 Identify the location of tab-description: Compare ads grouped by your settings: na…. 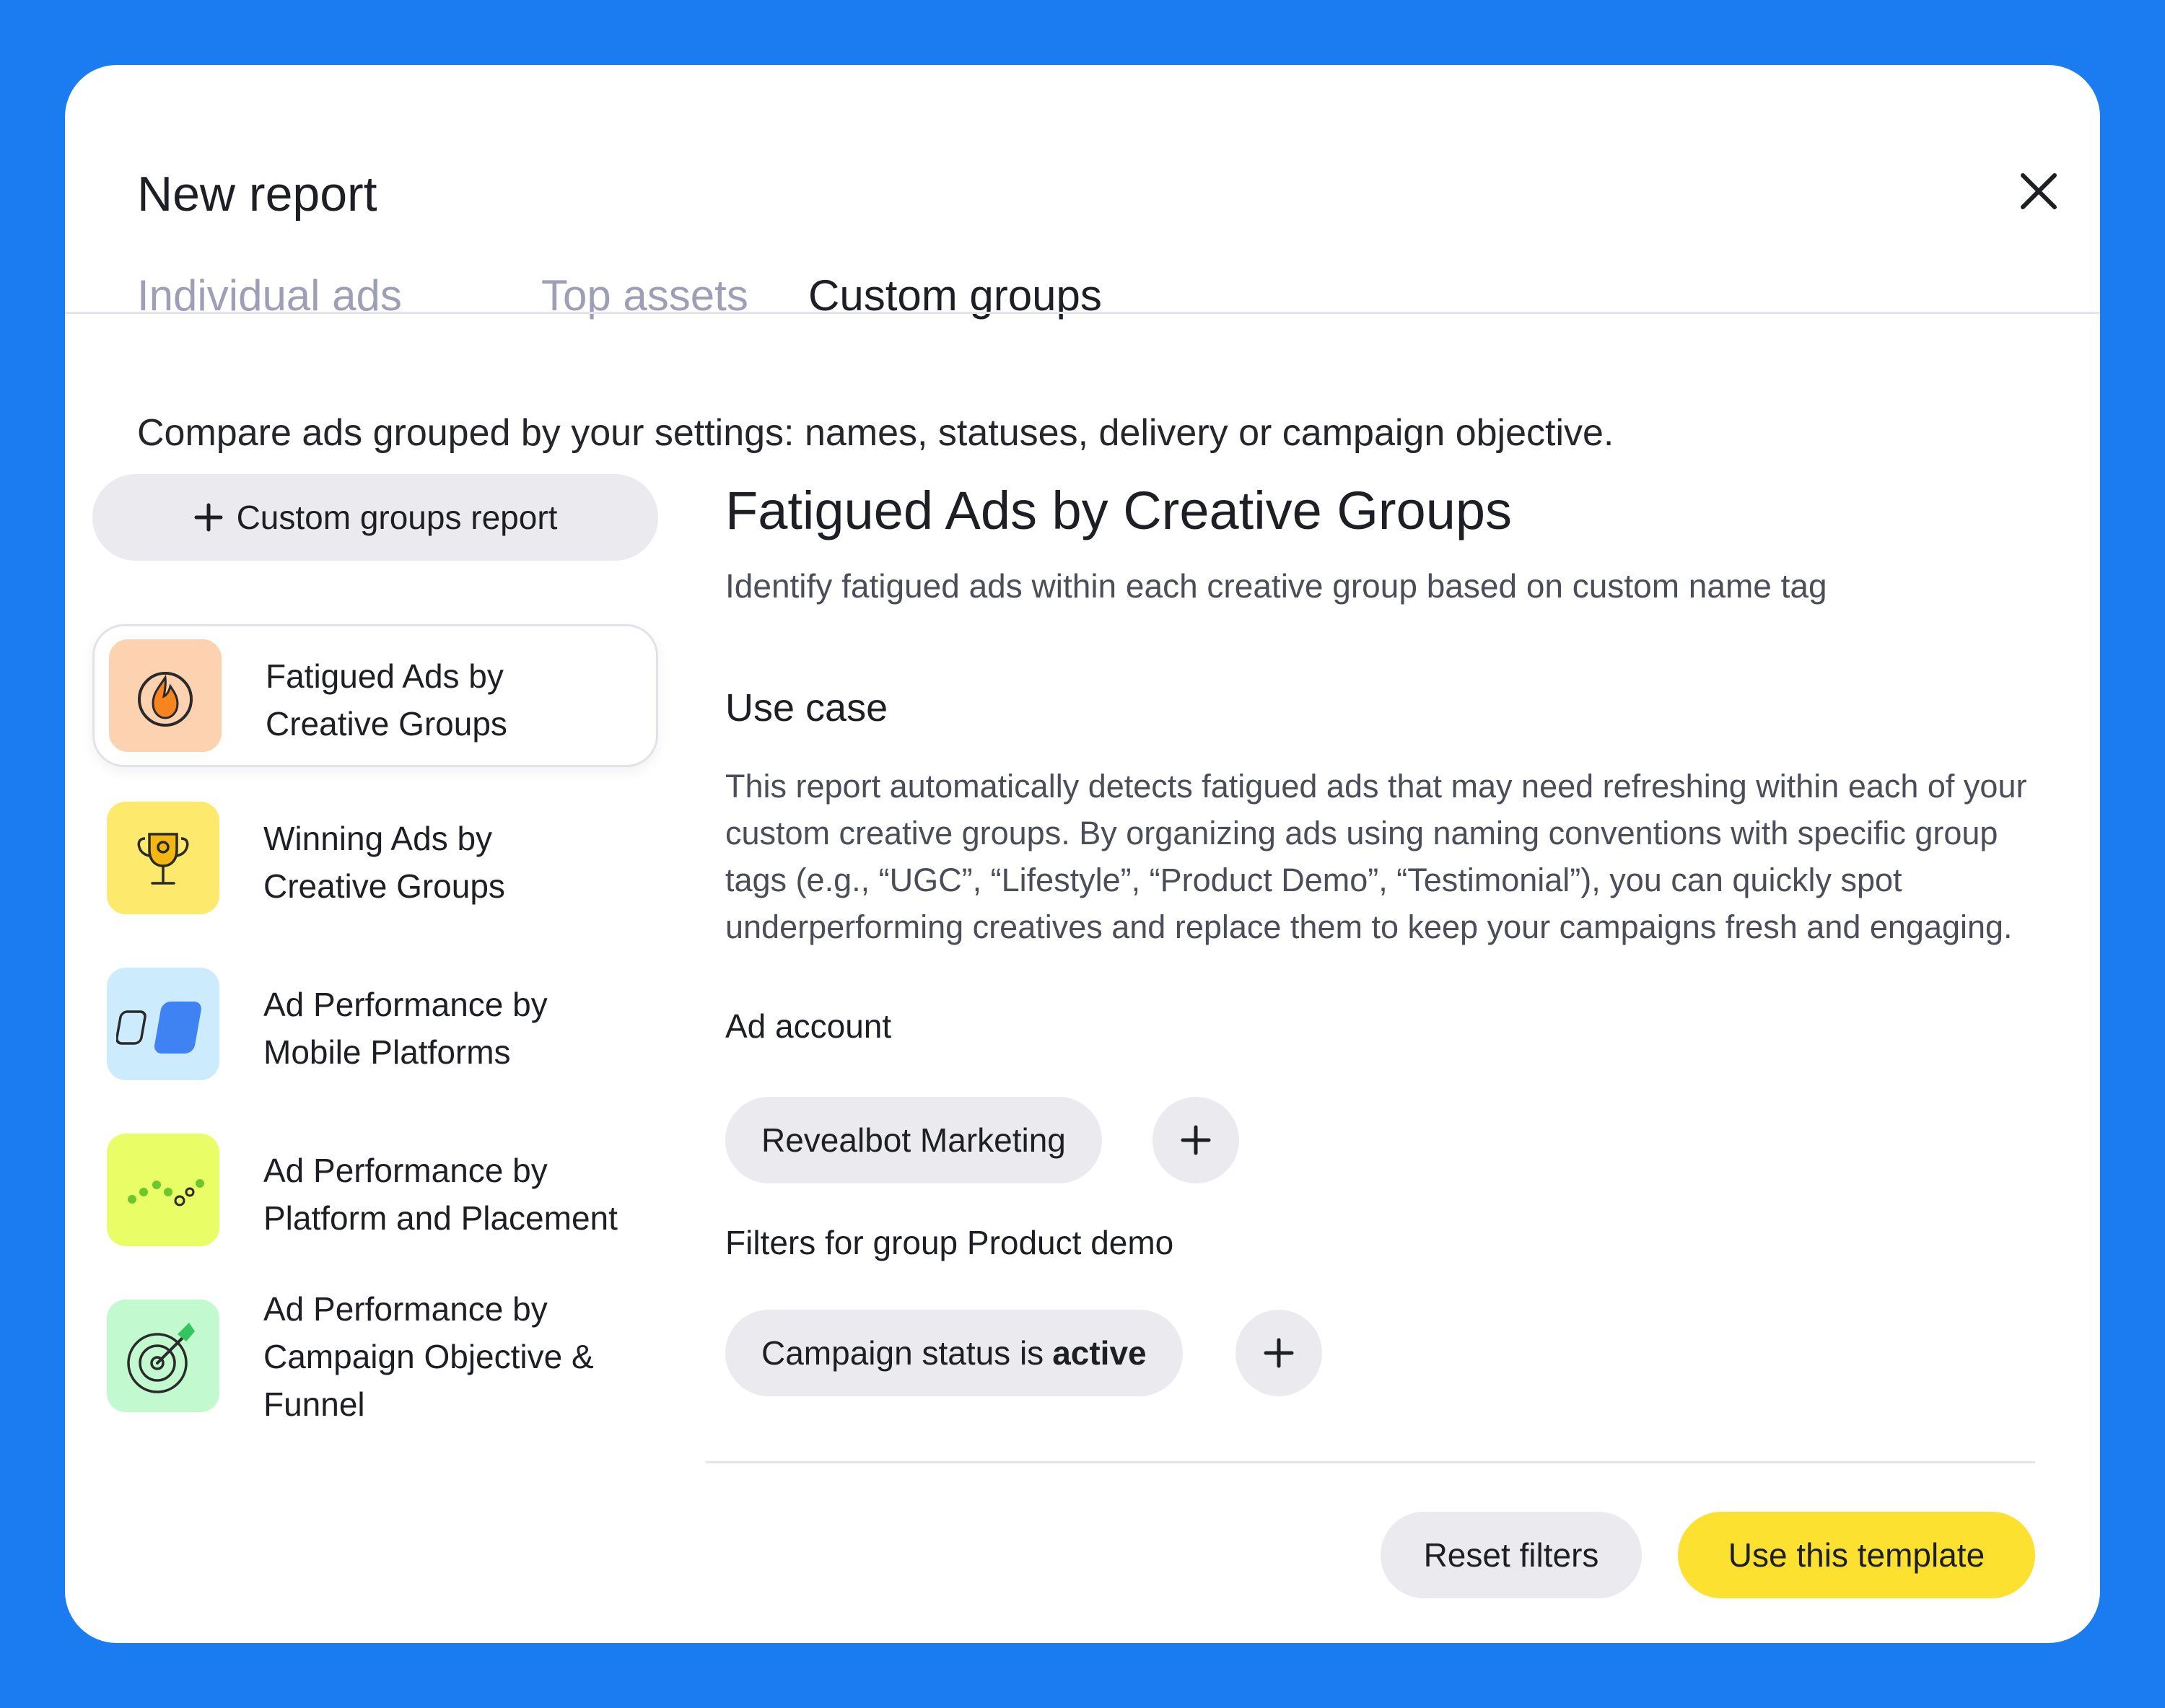
(876, 433).